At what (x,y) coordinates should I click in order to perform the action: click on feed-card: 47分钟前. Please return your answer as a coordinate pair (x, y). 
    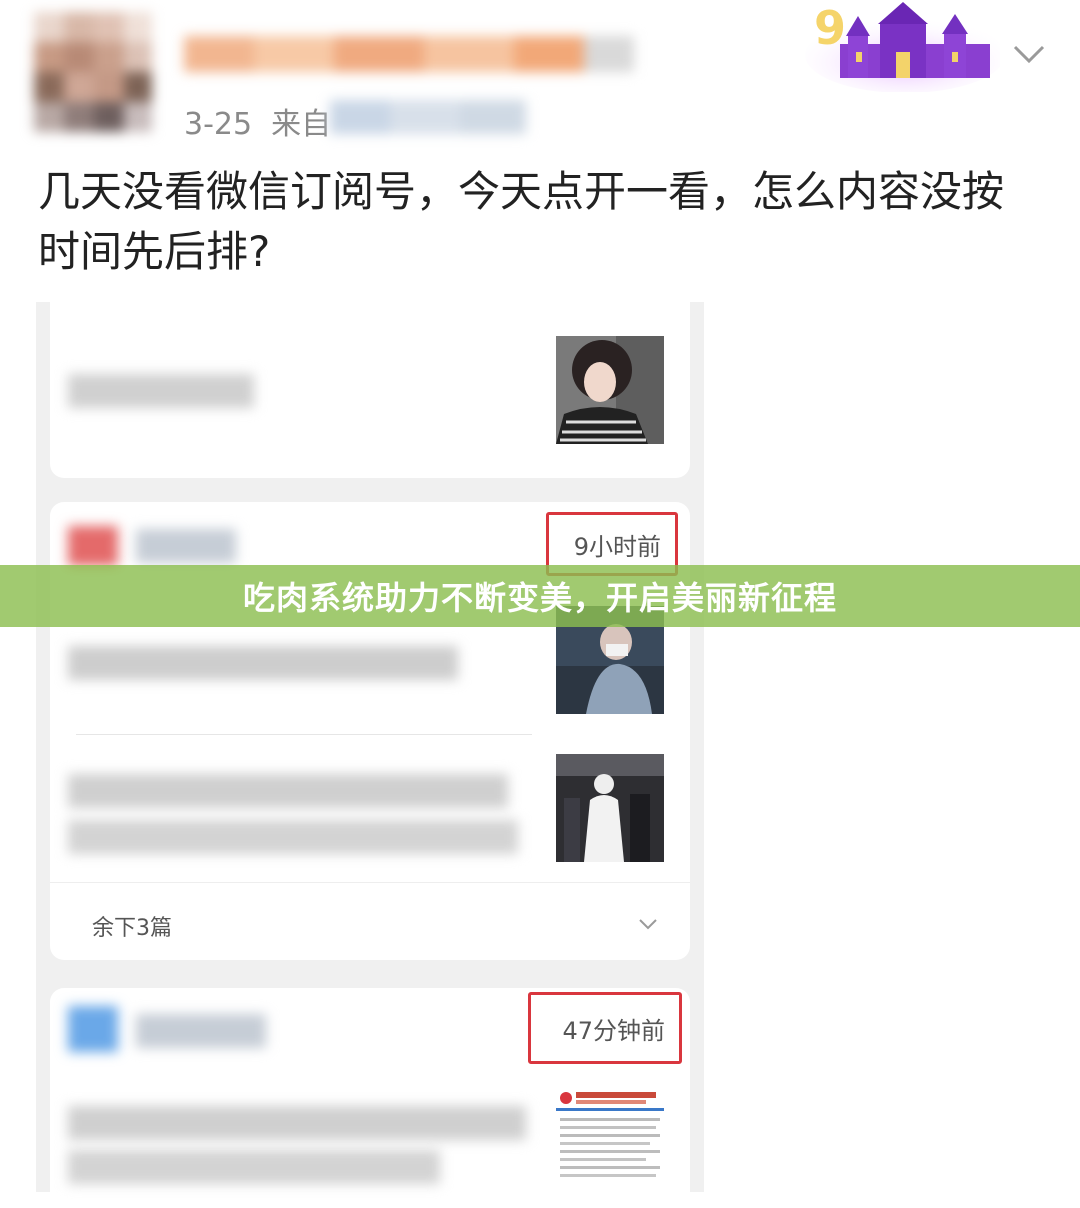
    Looking at the image, I should click on (370, 1098).